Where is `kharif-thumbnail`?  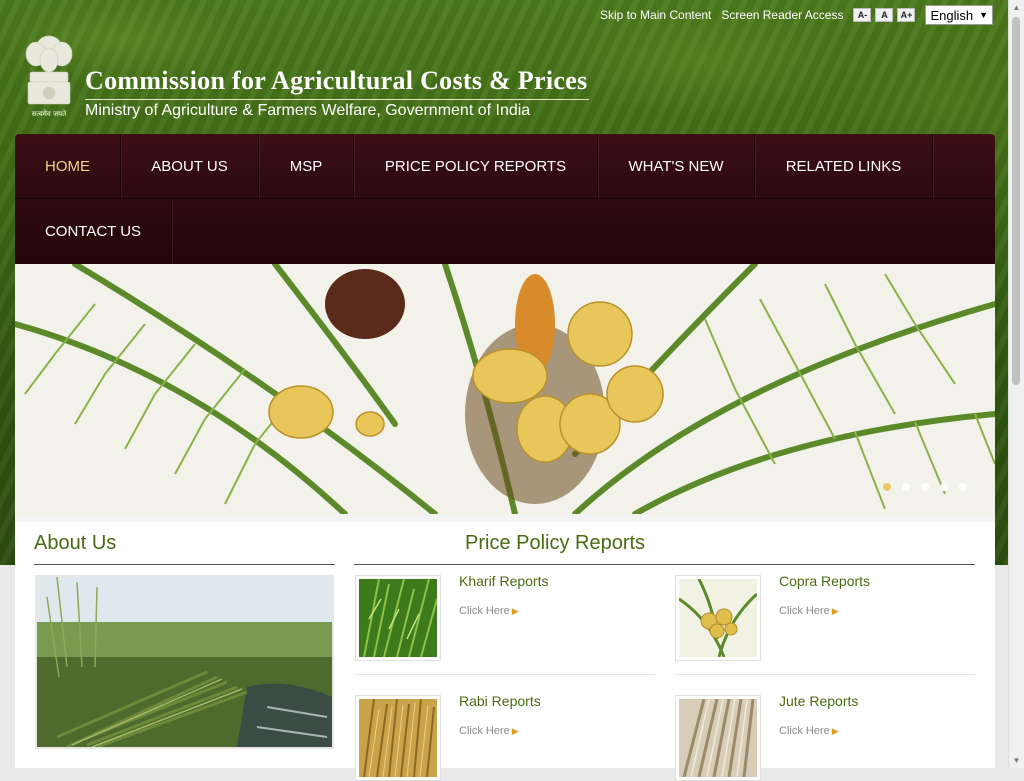
kharif-thumbnail is located at coordinates (398, 618).